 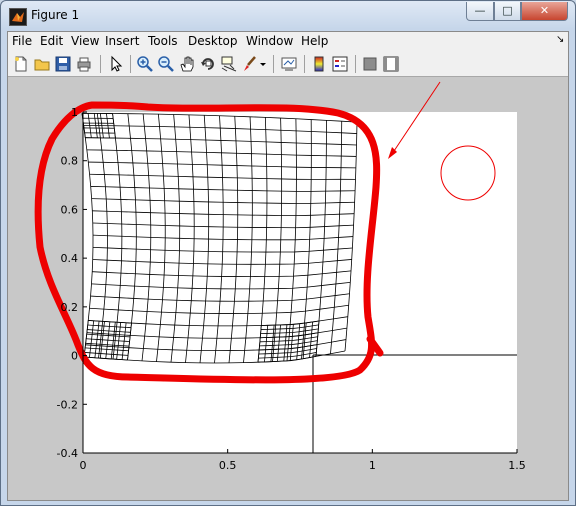 What do you see at coordinates (18, 17) in the screenshot?
I see `matlab-icon` at bounding box center [18, 17].